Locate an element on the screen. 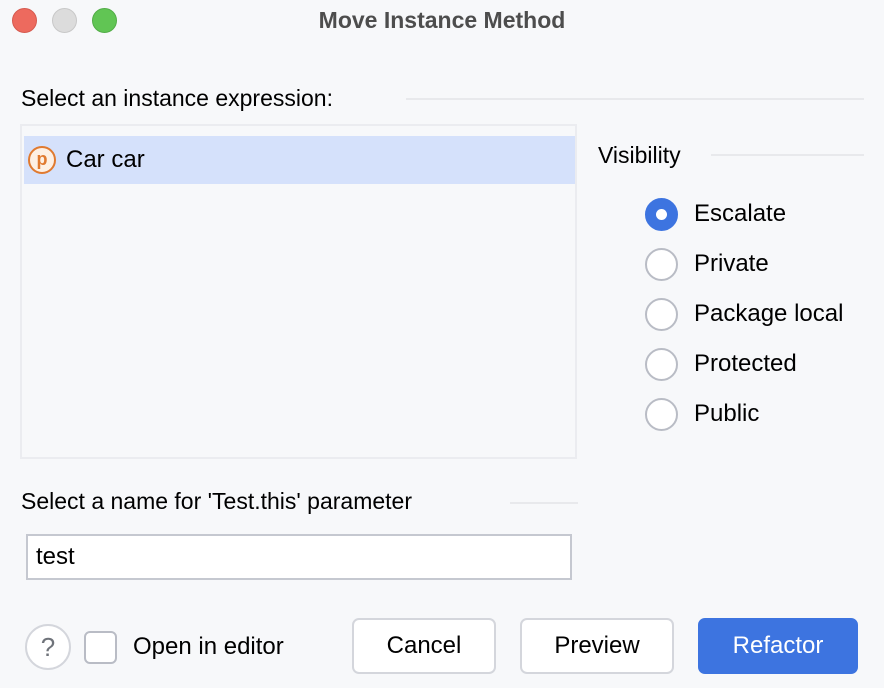 This screenshot has width=884, height=688. radio-public: Public is located at coordinates (744, 414).